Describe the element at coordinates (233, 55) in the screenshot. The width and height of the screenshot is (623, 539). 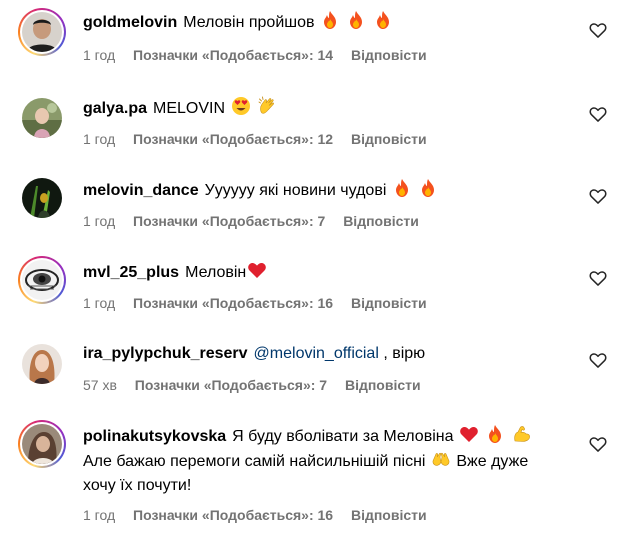
I see `comment-likes: Позначки «Подобається»: 14` at that location.